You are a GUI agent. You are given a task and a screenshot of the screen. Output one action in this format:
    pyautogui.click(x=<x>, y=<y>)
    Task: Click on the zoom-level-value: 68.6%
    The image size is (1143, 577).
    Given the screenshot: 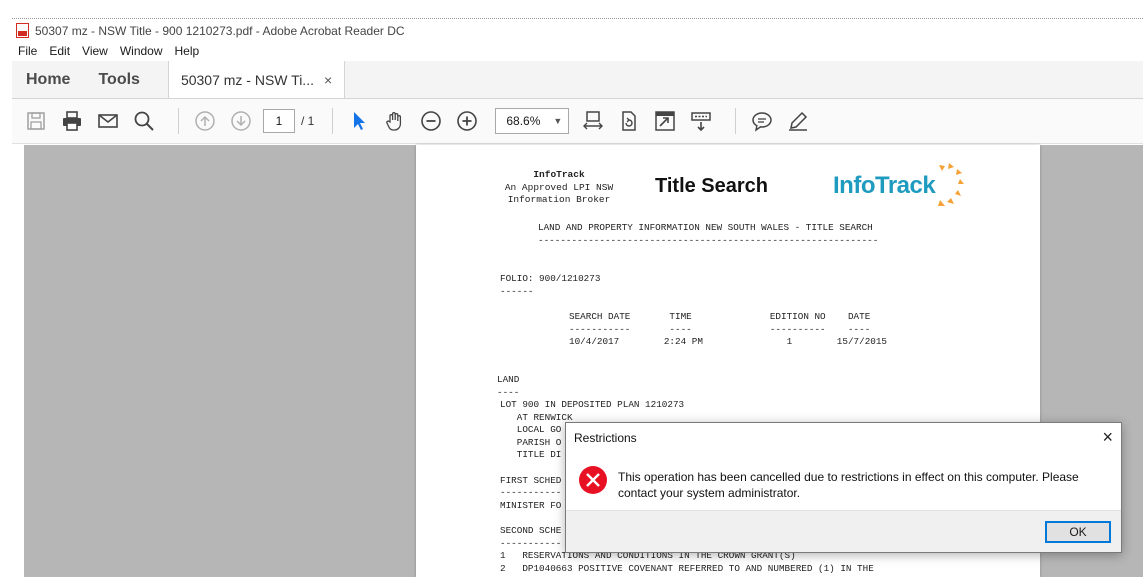 What is the action you would take?
    pyautogui.click(x=523, y=121)
    